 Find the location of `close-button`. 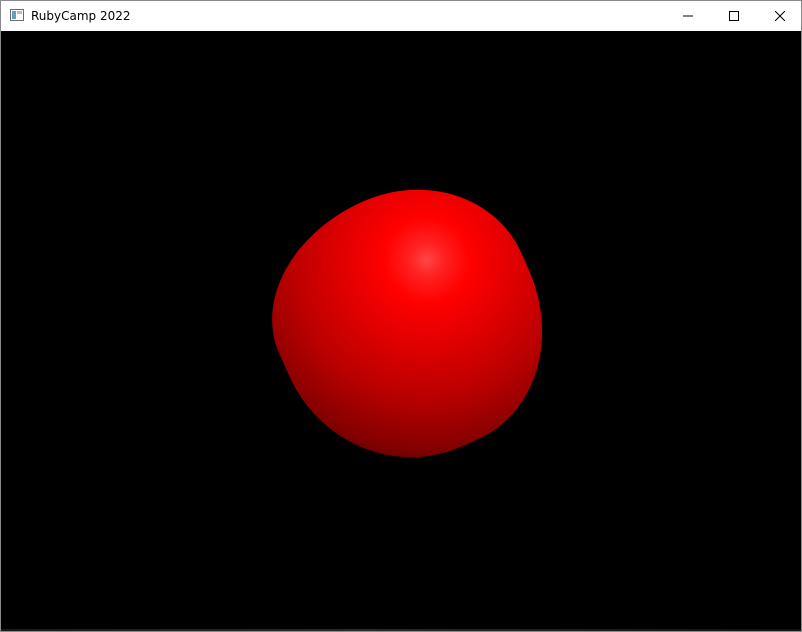

close-button is located at coordinates (779, 16).